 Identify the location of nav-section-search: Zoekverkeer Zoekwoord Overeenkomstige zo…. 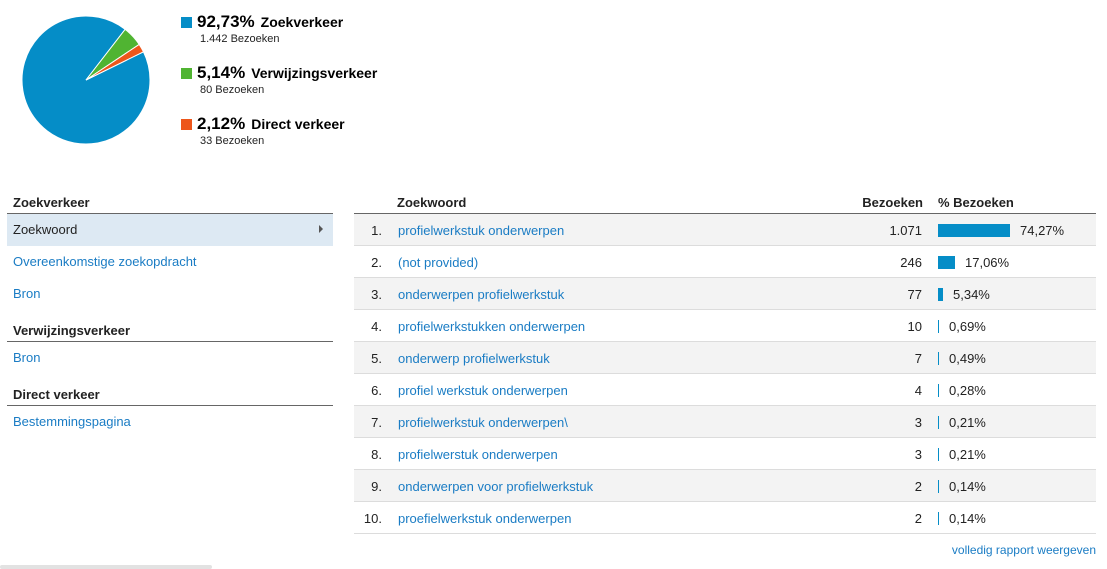
(170, 251).